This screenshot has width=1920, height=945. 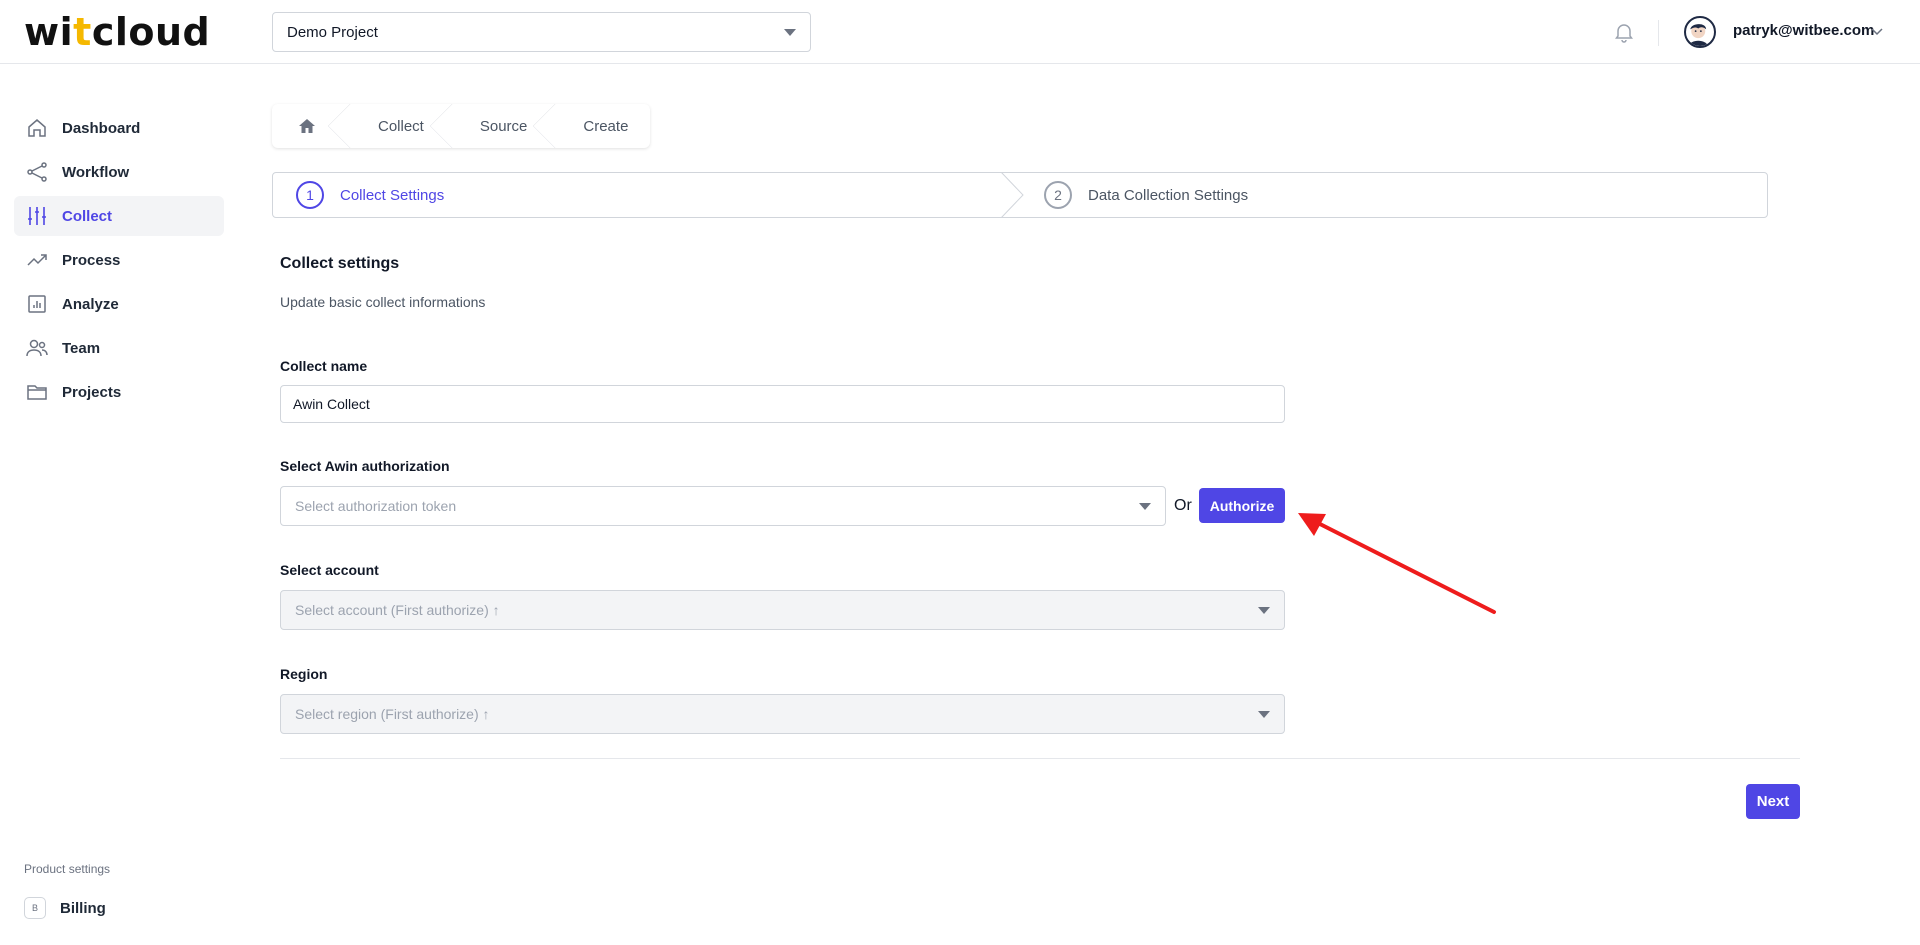 What do you see at coordinates (92, 392) in the screenshot?
I see `sidebar-item-label: Projects` at bounding box center [92, 392].